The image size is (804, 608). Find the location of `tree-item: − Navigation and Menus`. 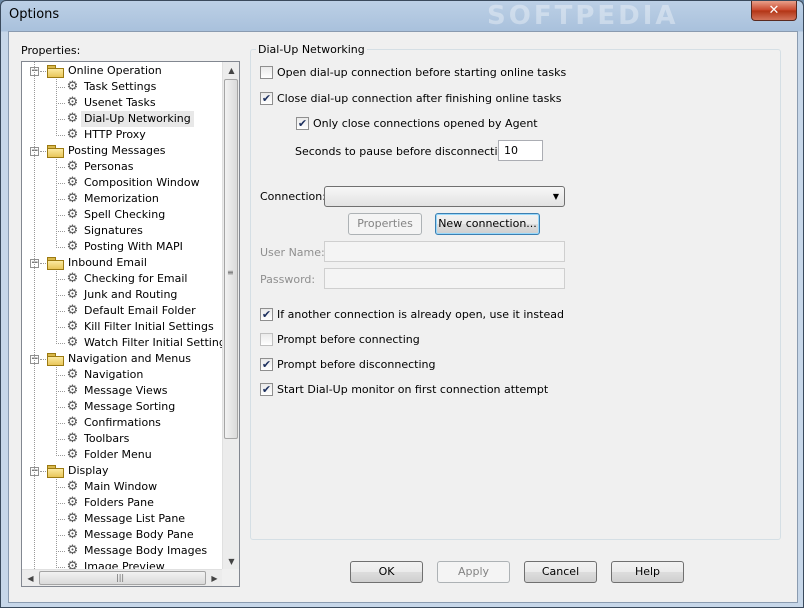

tree-item: − Navigation and Menus is located at coordinates (122, 359).